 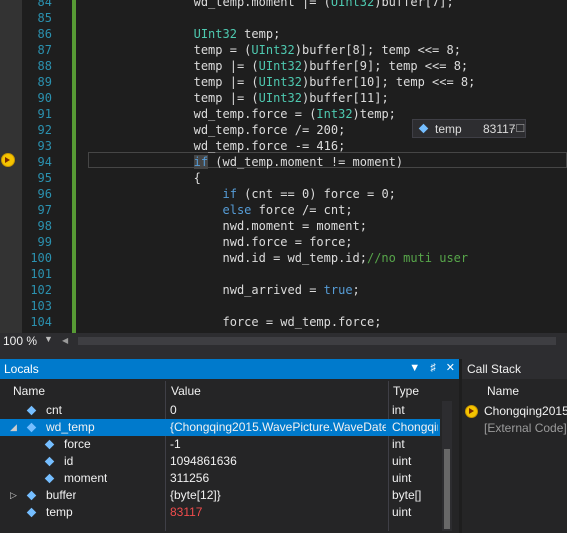 What do you see at coordinates (86, 478) in the screenshot?
I see `variable-name: moment` at bounding box center [86, 478].